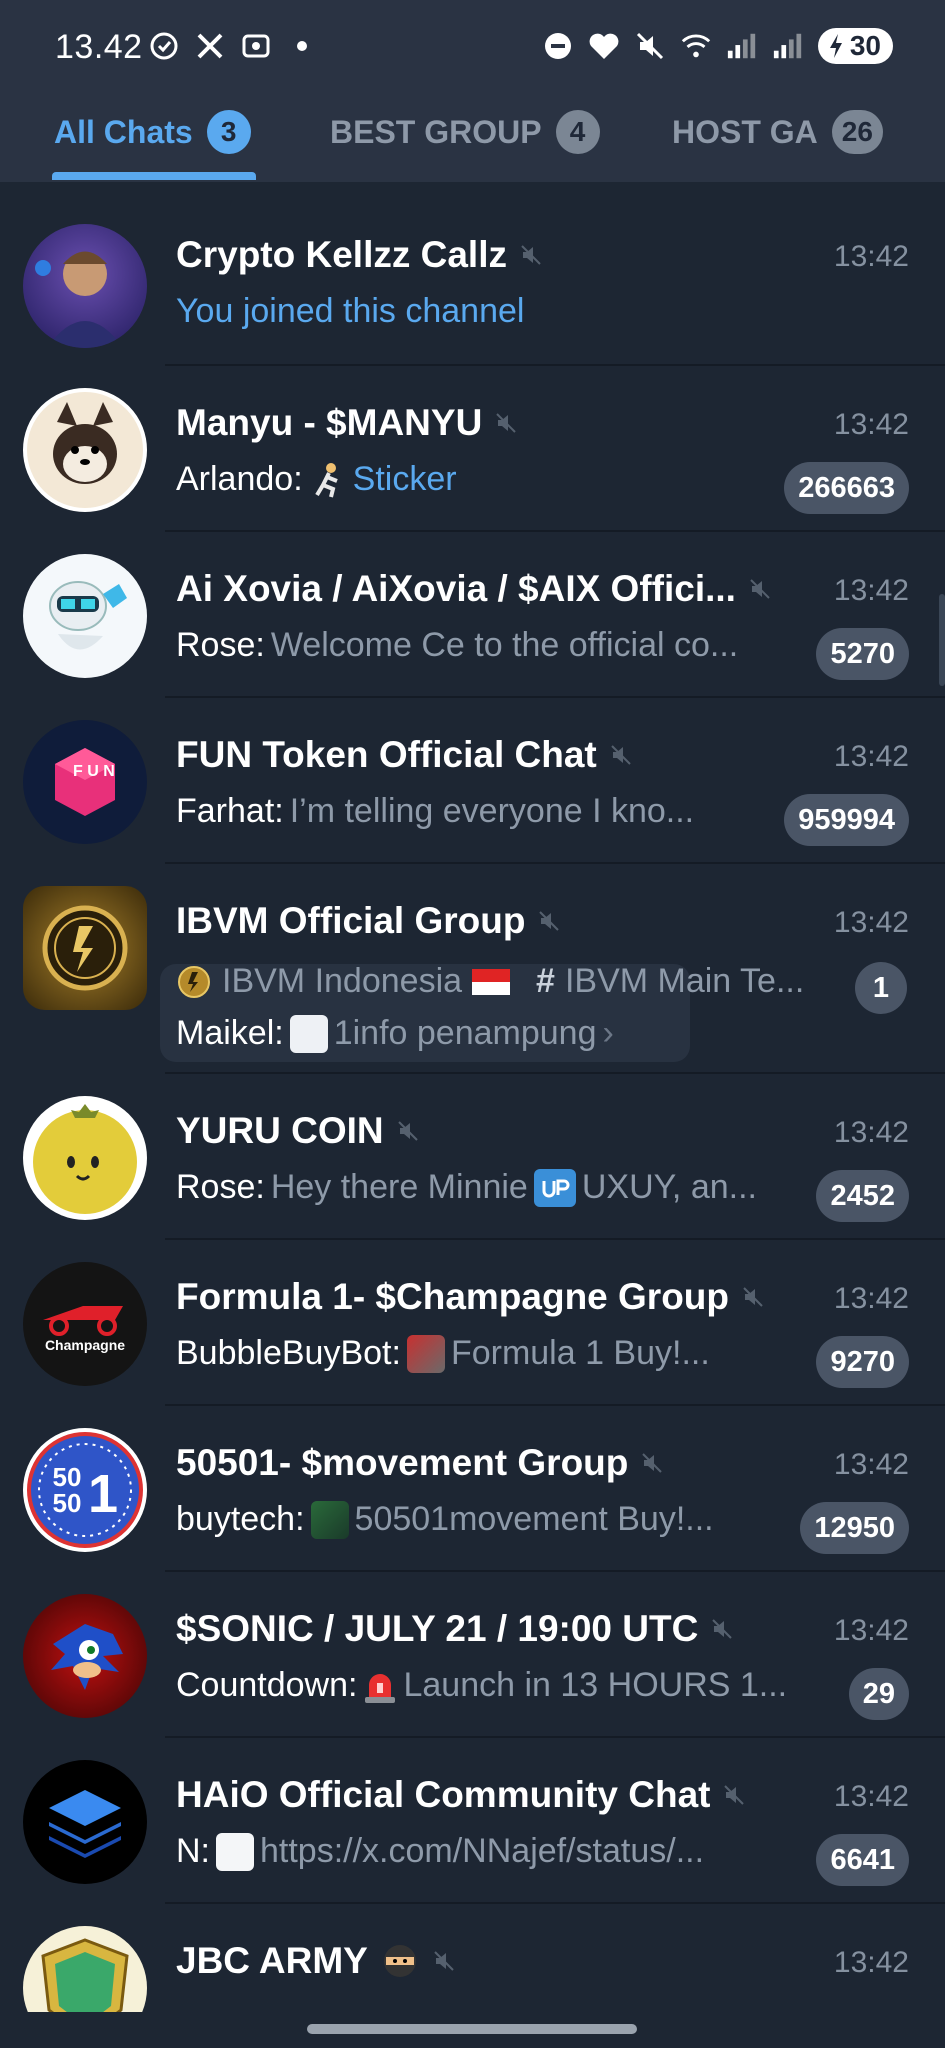 This screenshot has width=945, height=2048. I want to click on preview-sender: Rose:, so click(220, 1187).